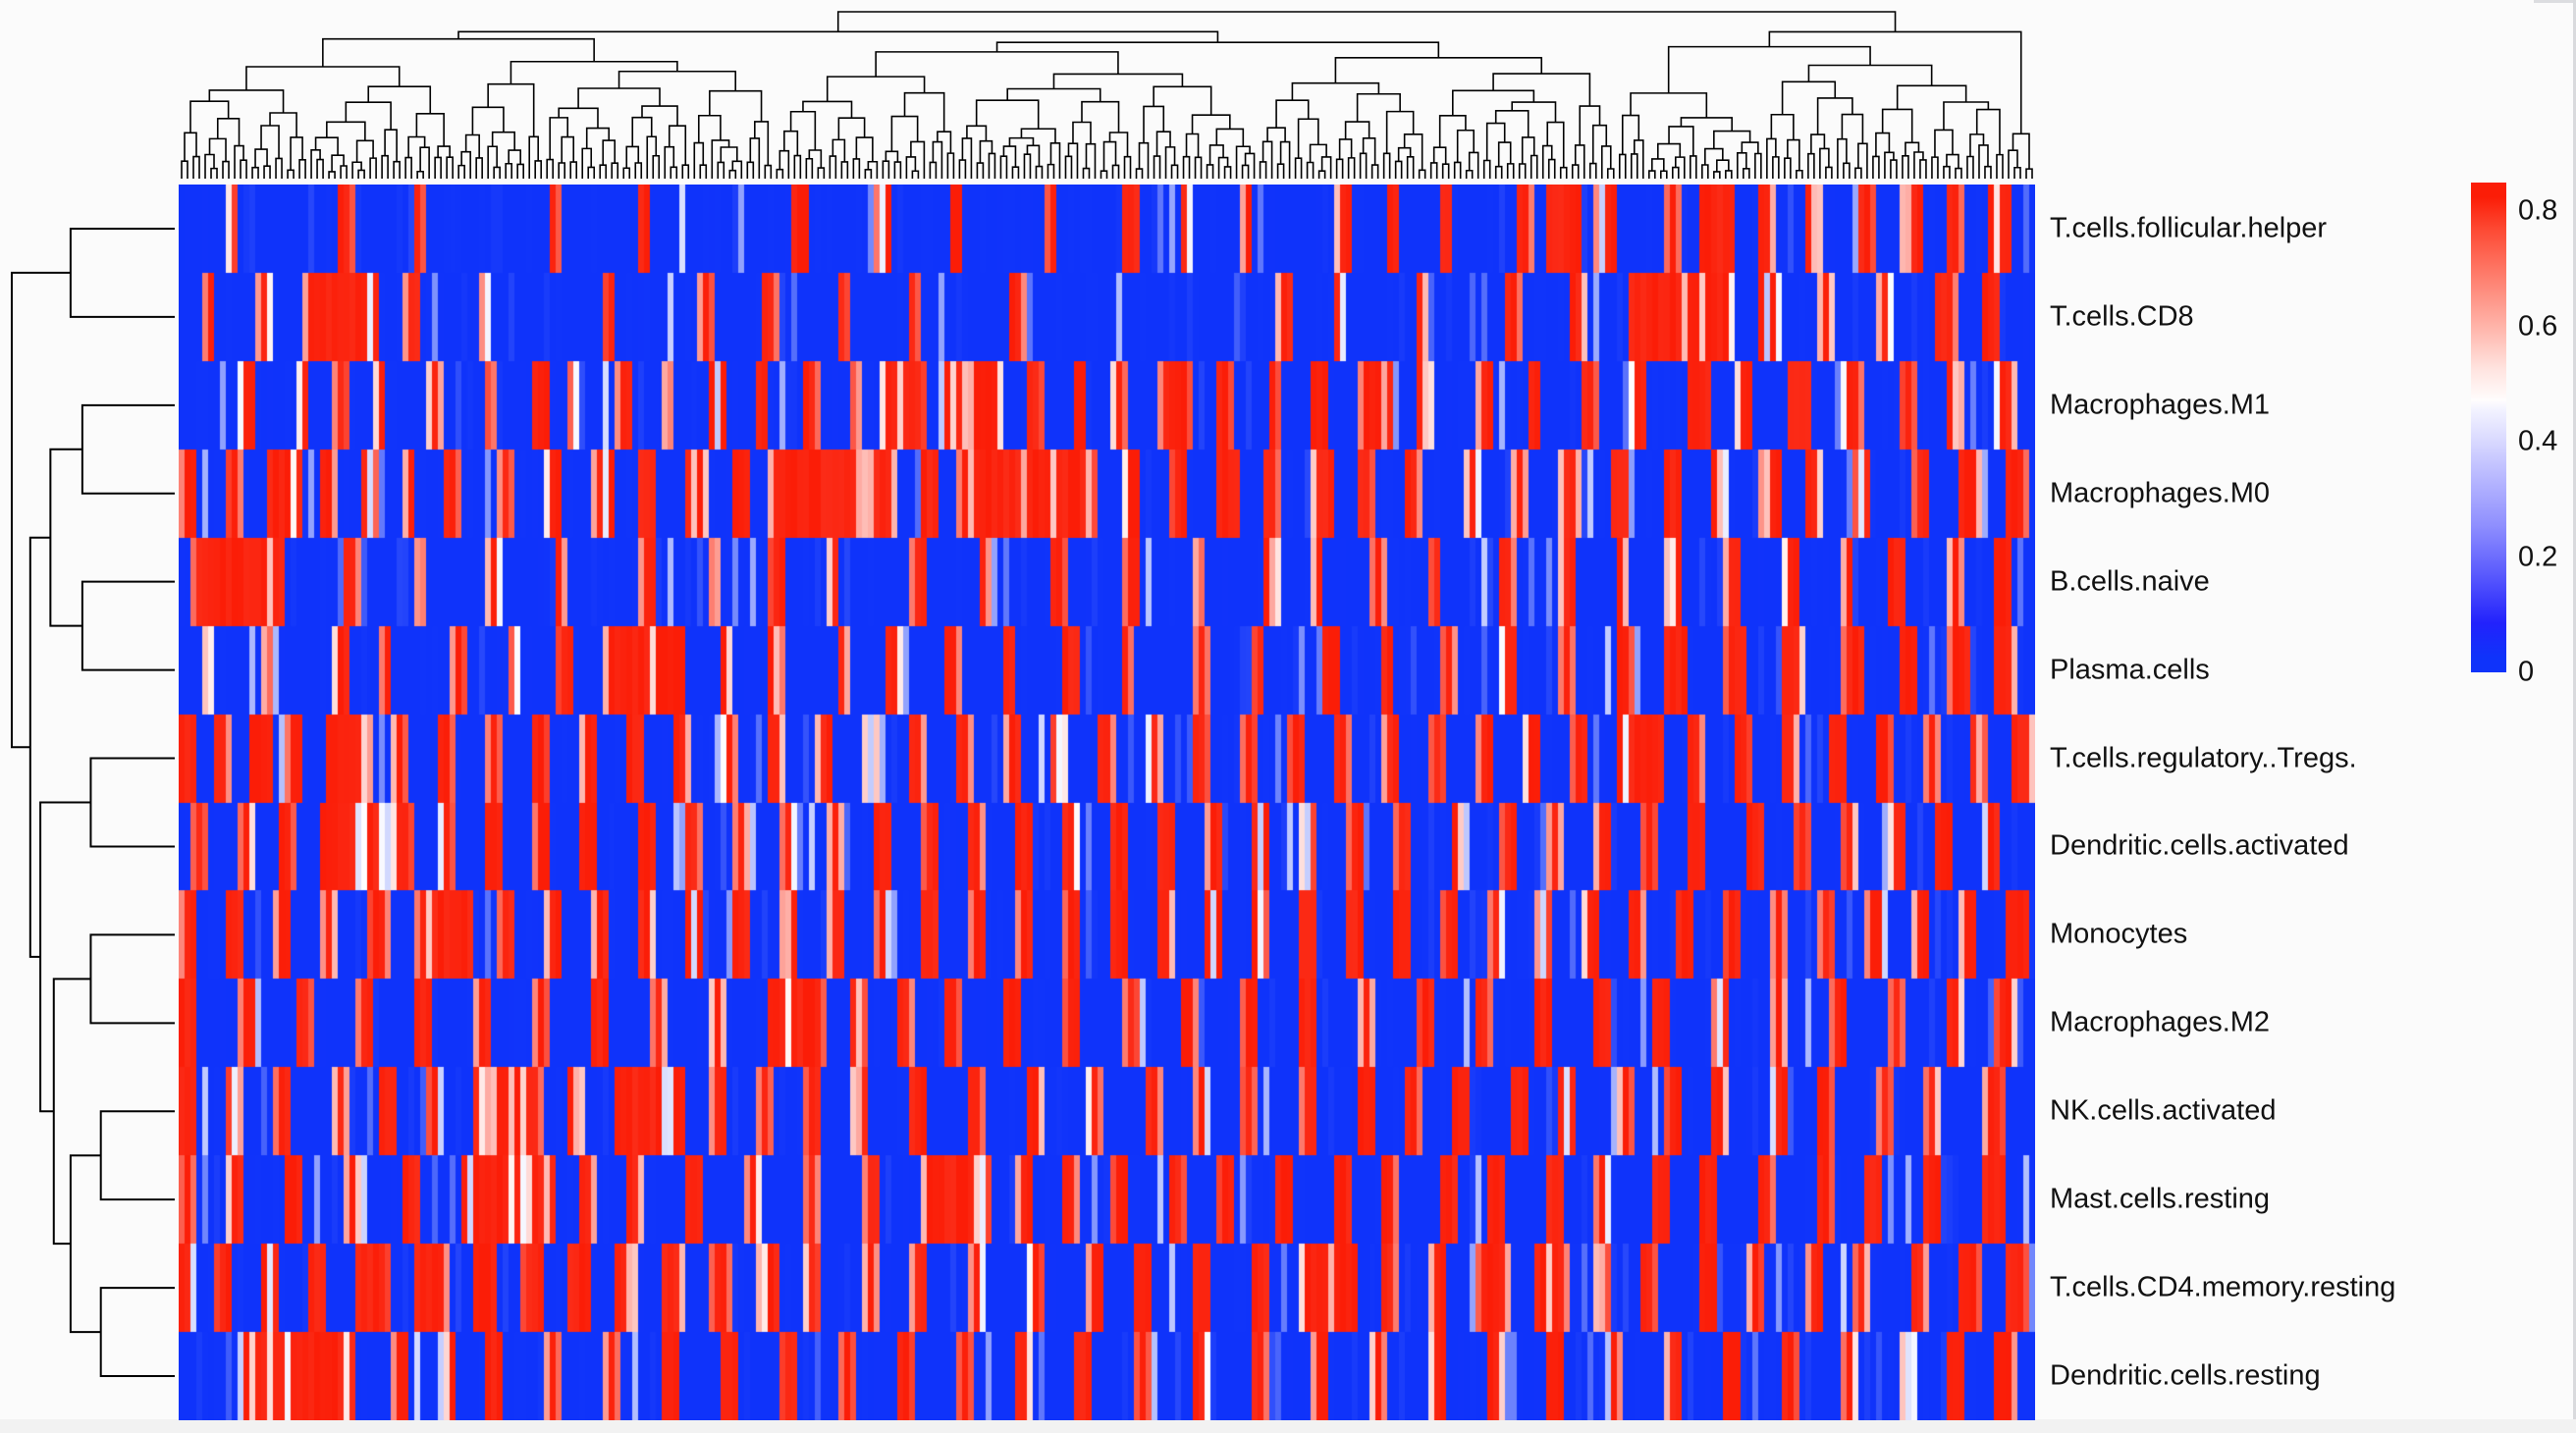 The height and width of the screenshot is (1433, 2576). I want to click on row-label: Macrophages.M2, so click(2160, 1022).